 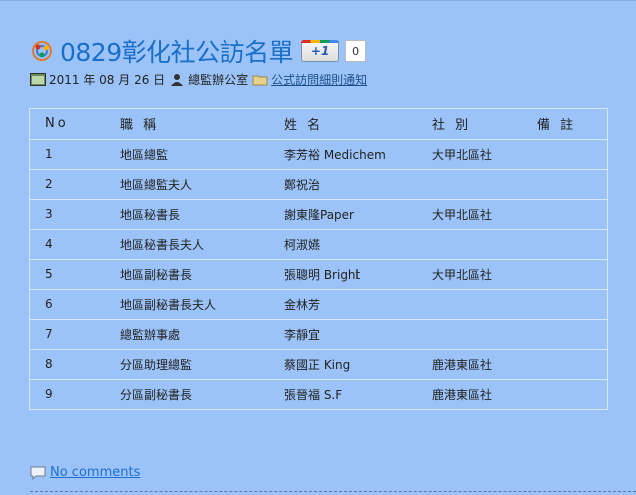 I want to click on cell-title: 地區總監, so click(x=201, y=154).